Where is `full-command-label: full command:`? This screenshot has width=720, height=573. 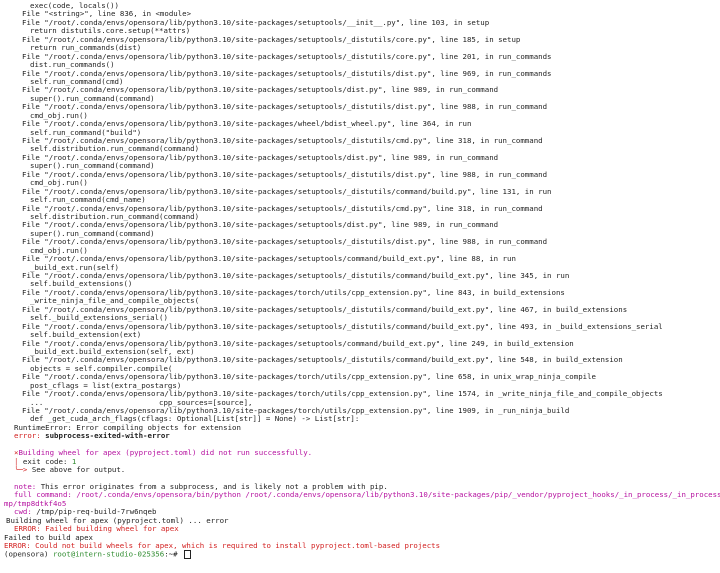 full-command-label: full command: is located at coordinates (43, 495).